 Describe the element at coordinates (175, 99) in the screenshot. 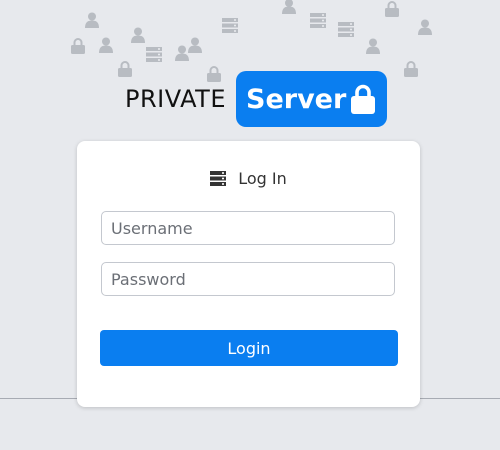

I see `logo-private-text: PRIVATE` at that location.